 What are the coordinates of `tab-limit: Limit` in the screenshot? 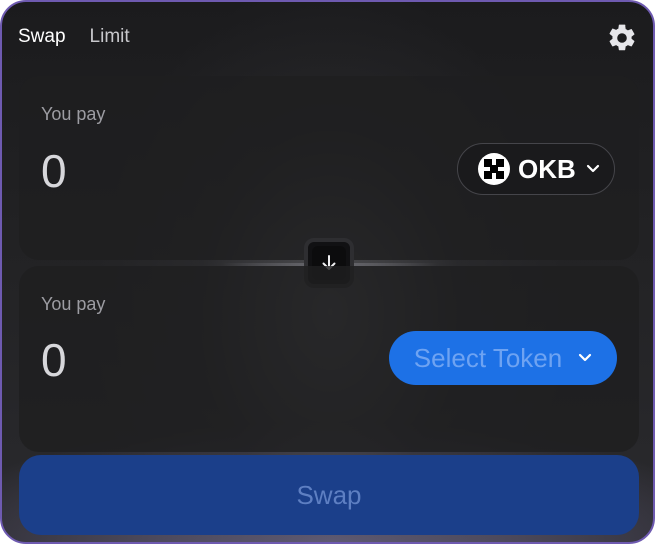 It's located at (110, 37).